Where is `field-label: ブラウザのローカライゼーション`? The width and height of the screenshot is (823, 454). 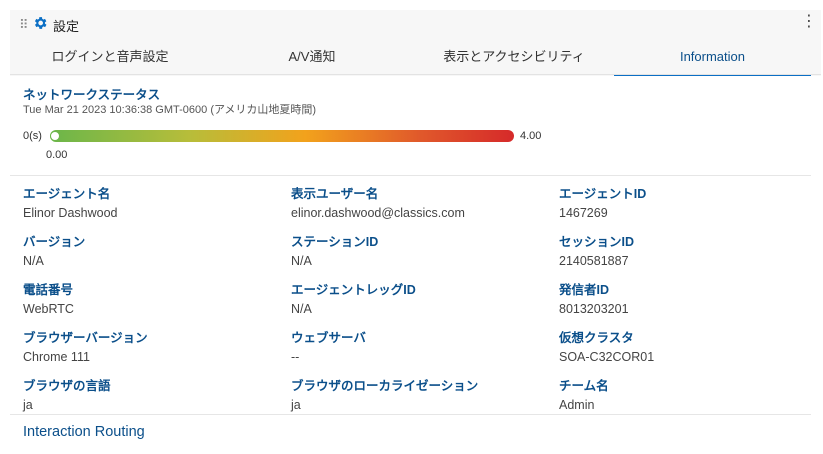
field-label: ブラウザのローカライゼーション is located at coordinates (385, 386).